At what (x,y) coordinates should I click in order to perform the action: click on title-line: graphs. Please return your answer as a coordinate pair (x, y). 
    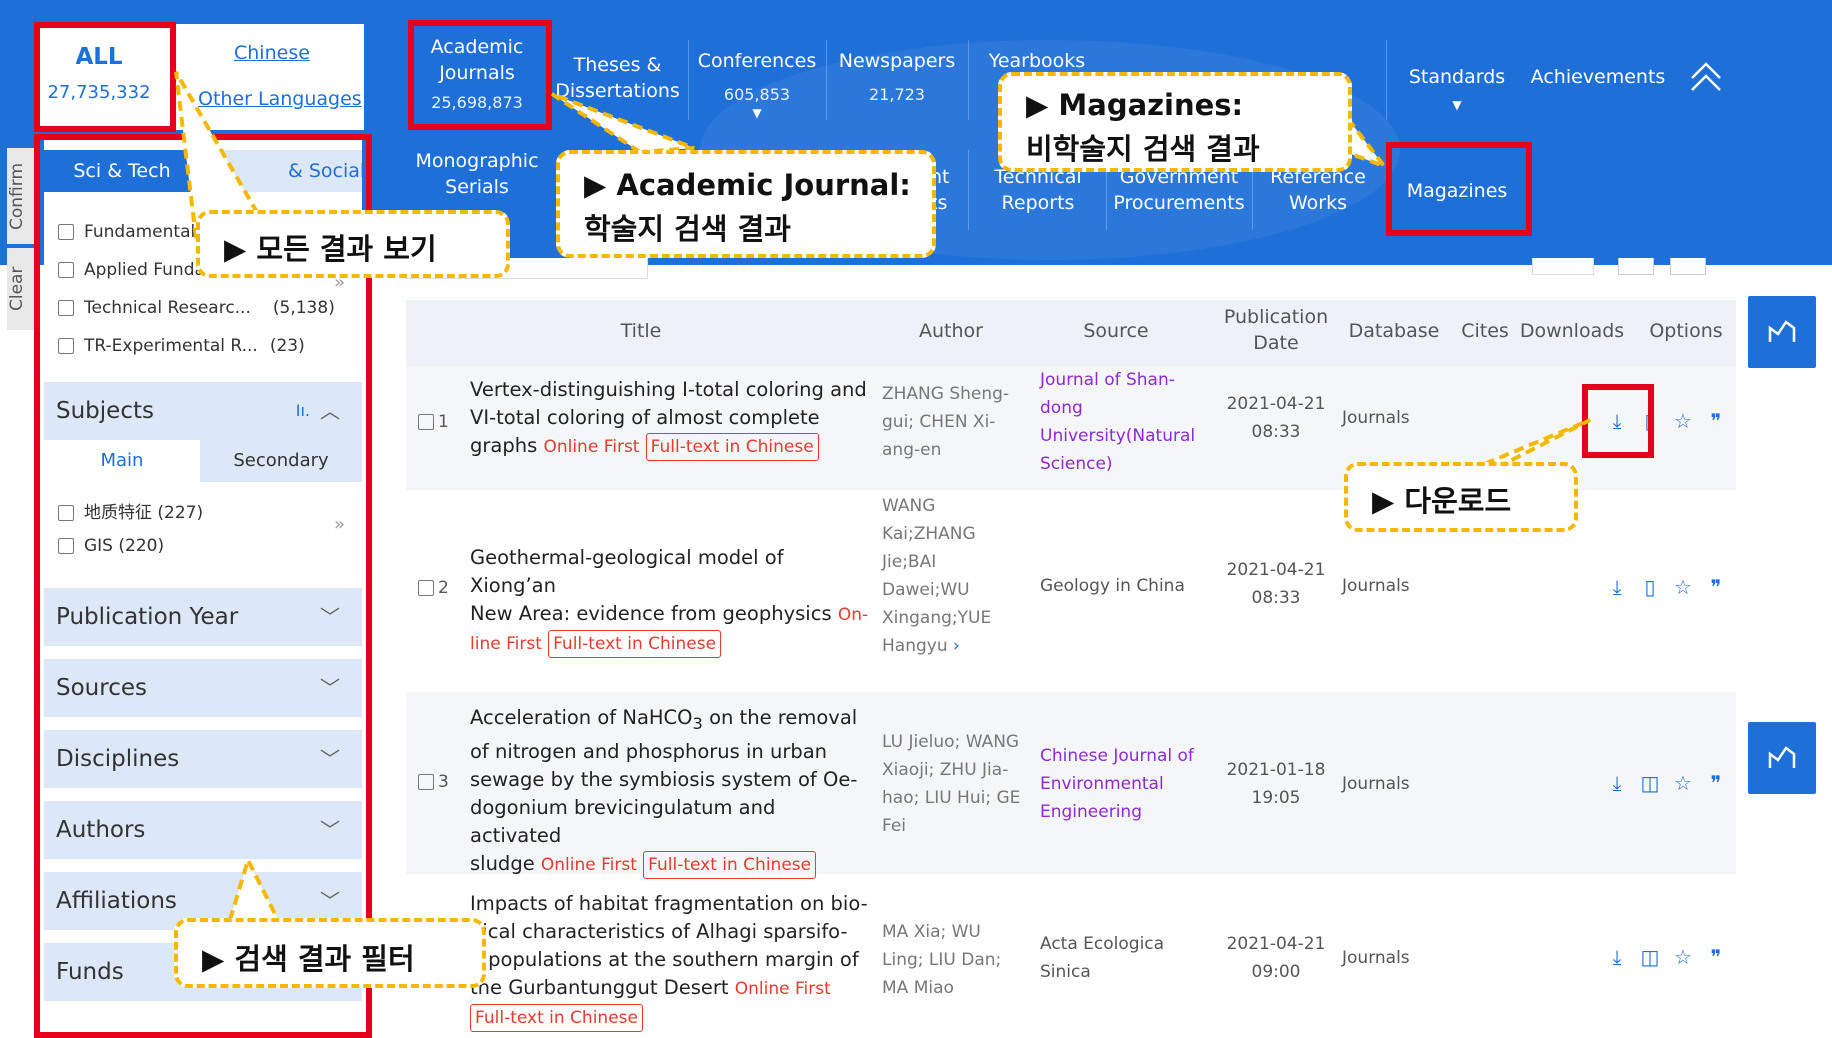
    Looking at the image, I should click on (504, 445).